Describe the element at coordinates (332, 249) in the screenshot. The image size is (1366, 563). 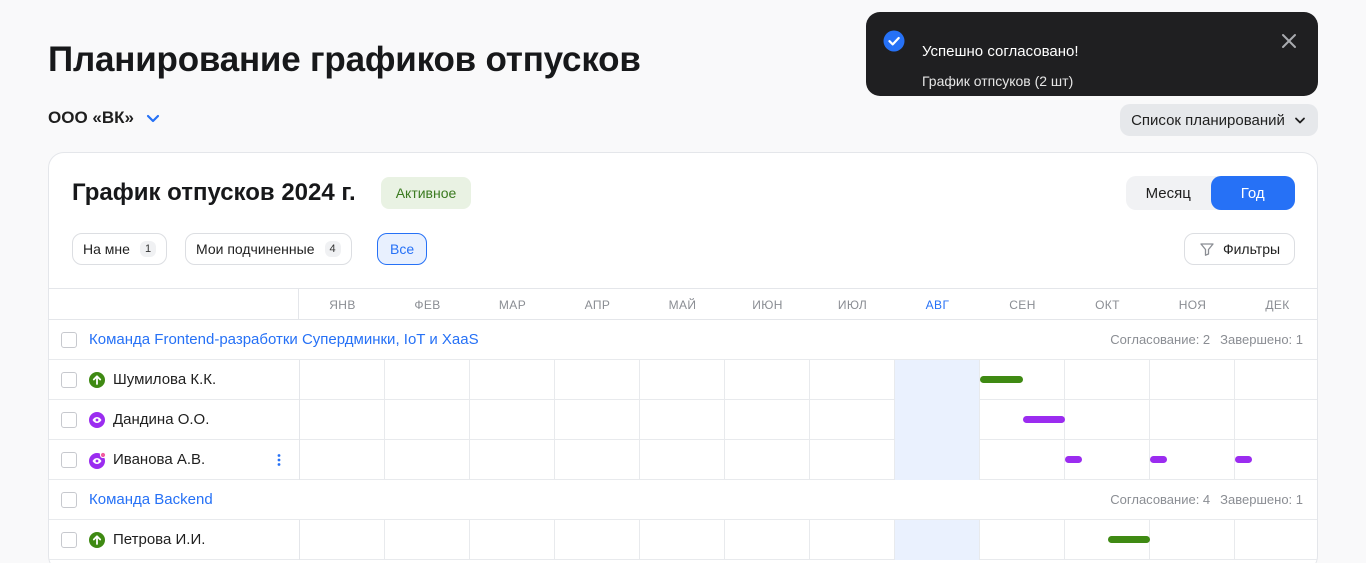
I see `chip-count: 4` at that location.